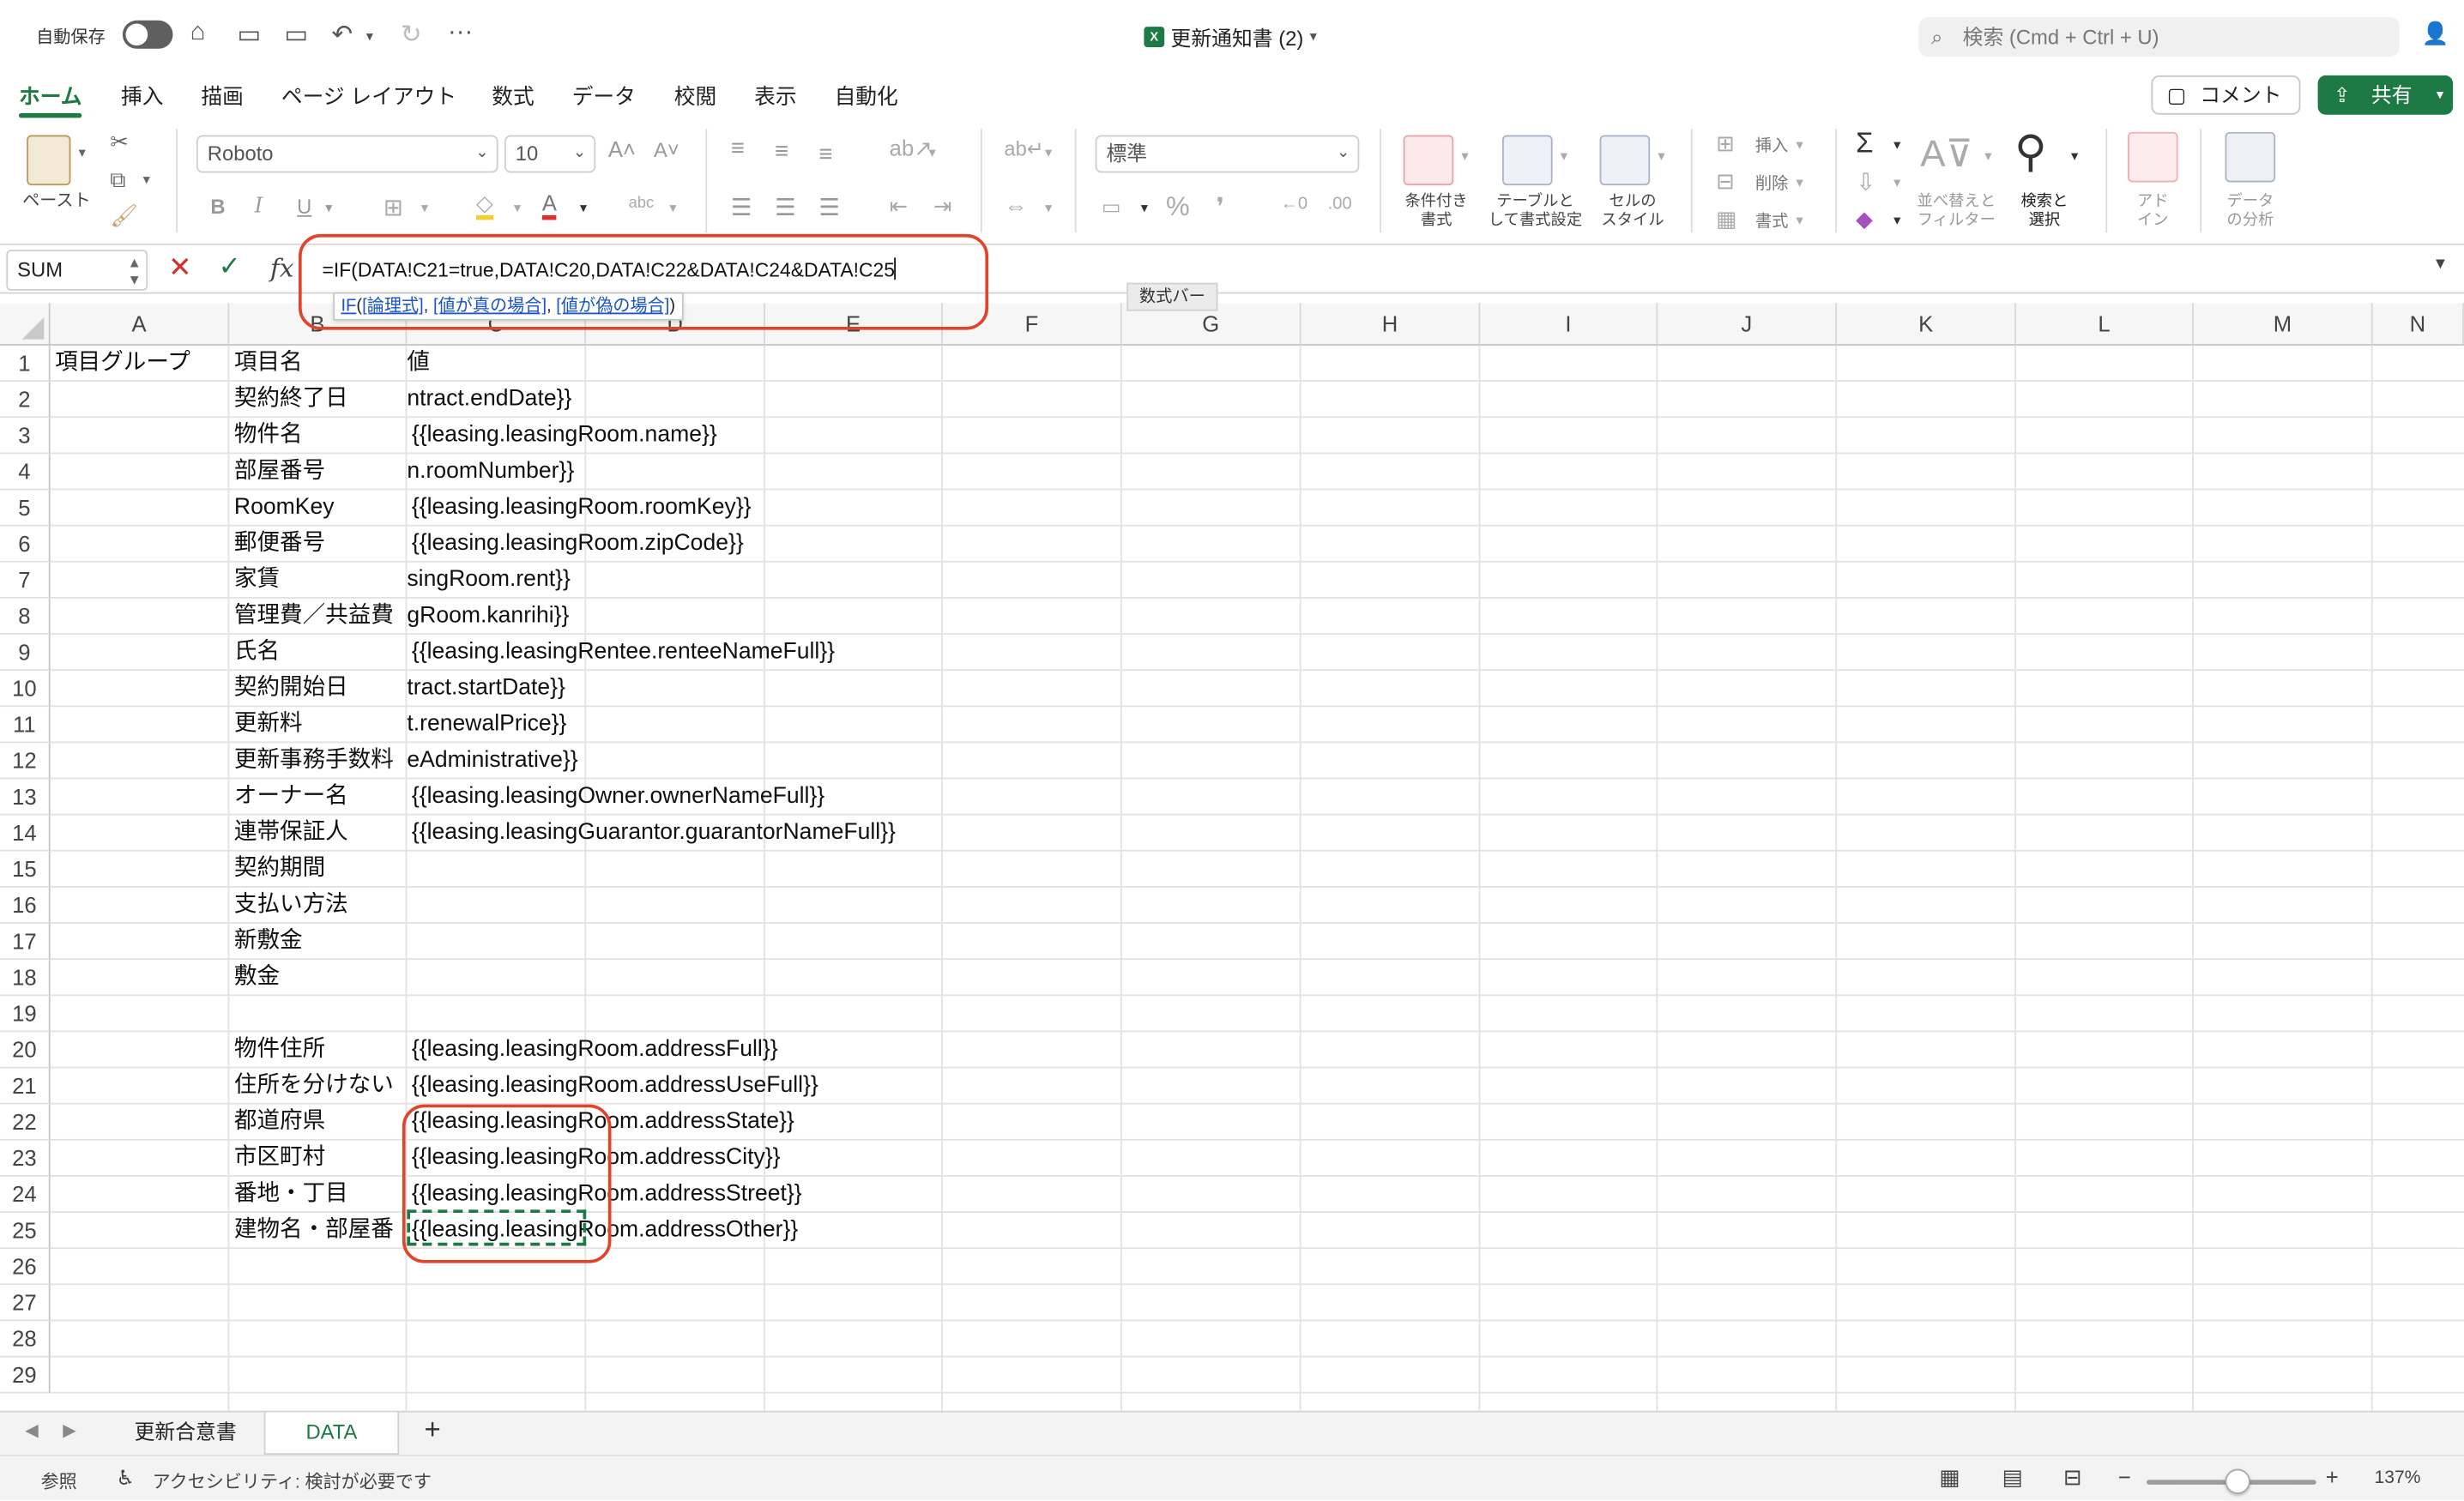  I want to click on comma-icon: ❜, so click(1220, 207).